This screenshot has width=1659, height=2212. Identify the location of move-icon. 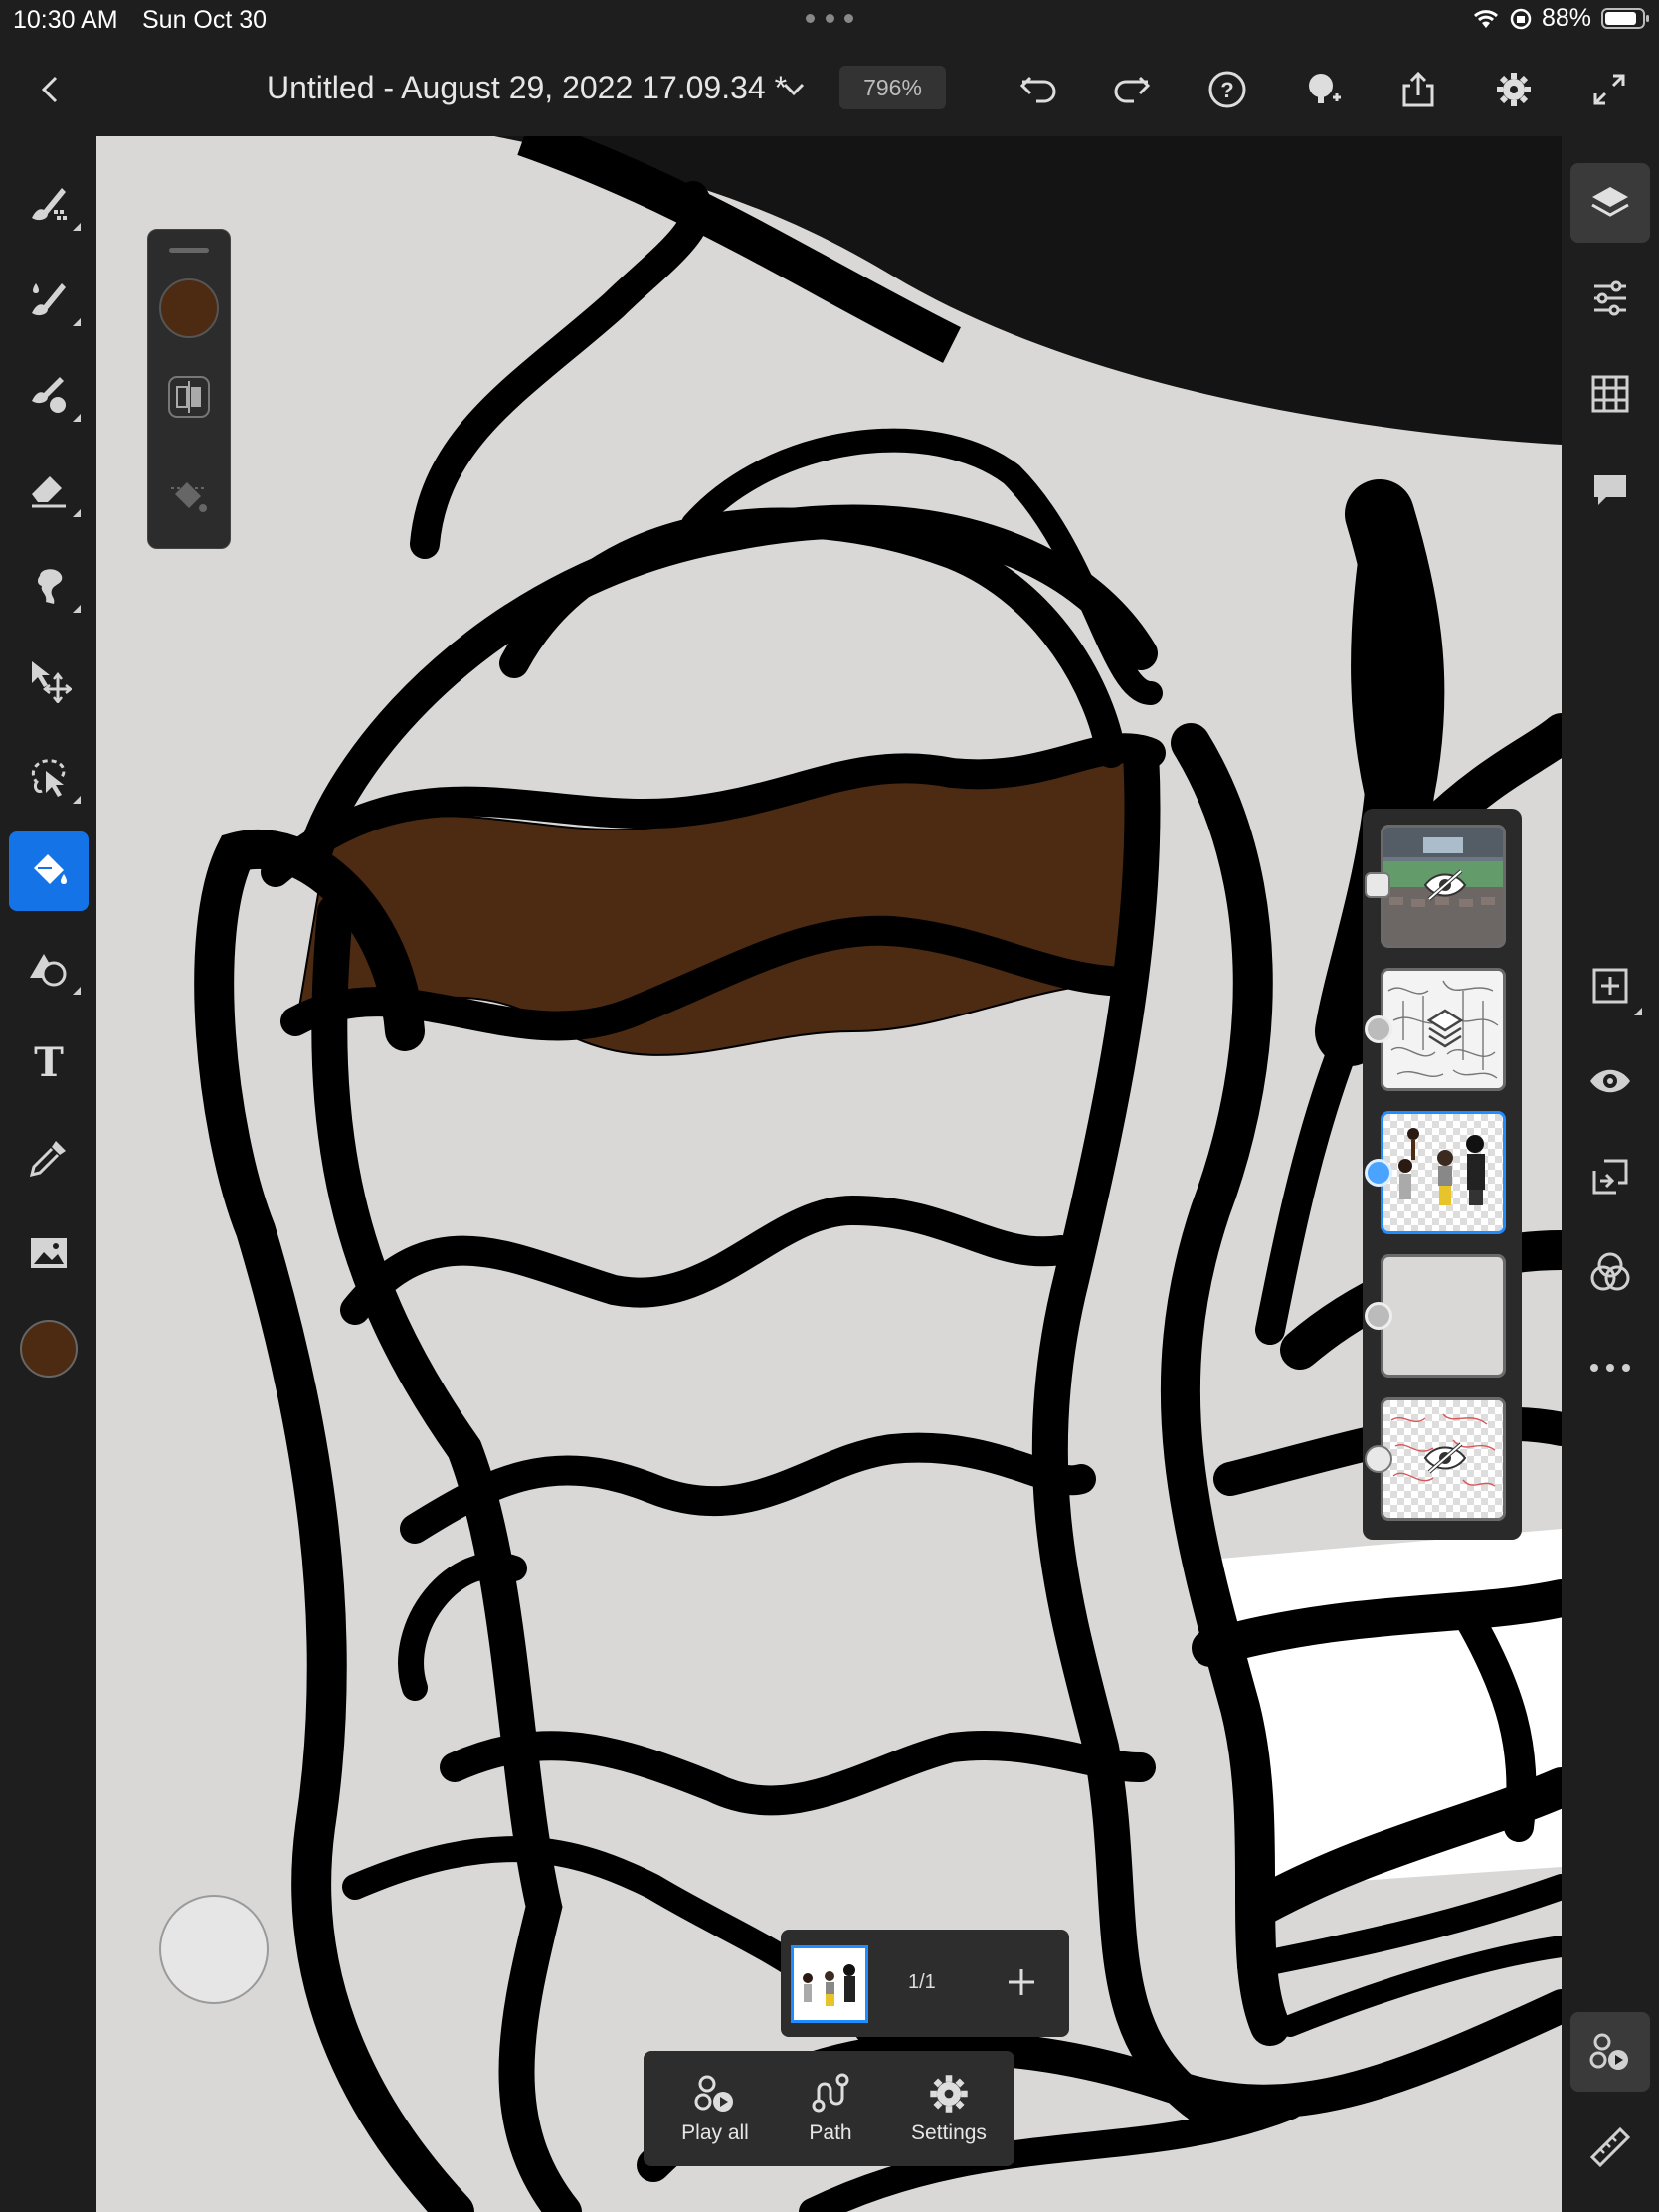
(49, 680).